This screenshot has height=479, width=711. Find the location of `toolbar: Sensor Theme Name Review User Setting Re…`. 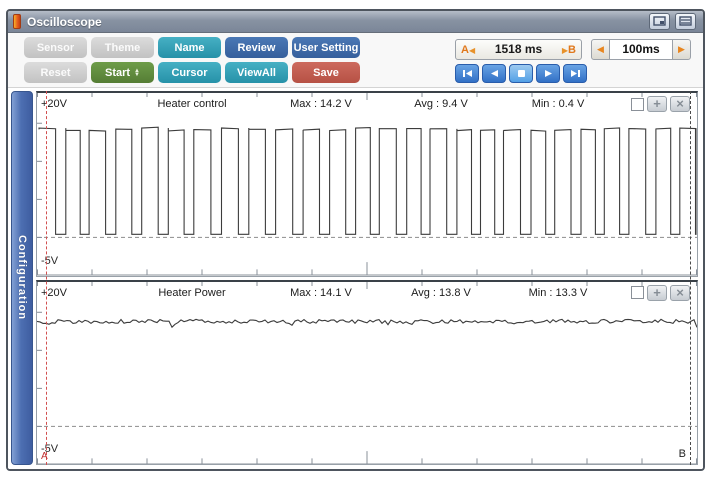

toolbar: Sensor Theme Name Review User Setting Re… is located at coordinates (355, 60).